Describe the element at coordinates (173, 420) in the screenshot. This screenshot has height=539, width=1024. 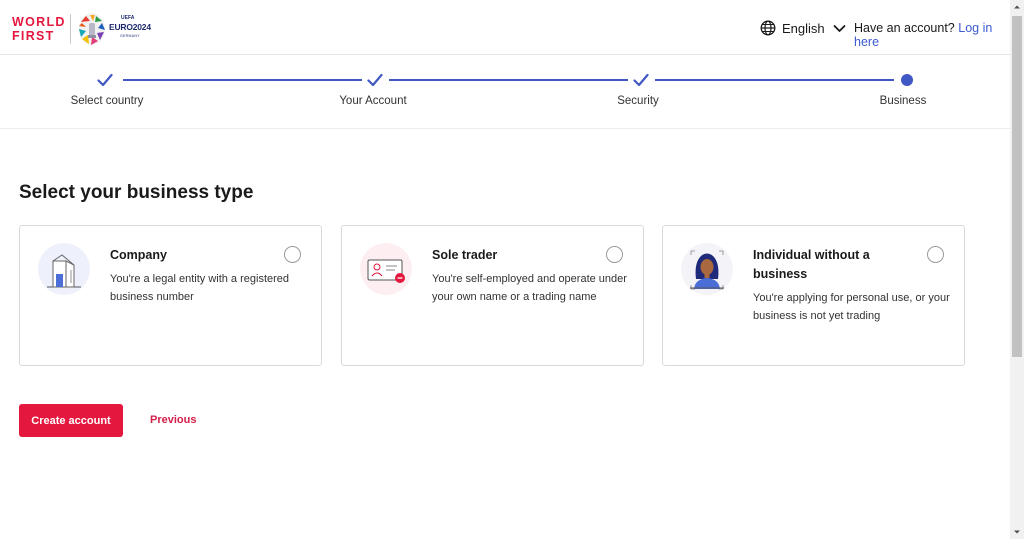
I see `previous-button: Previous` at that location.